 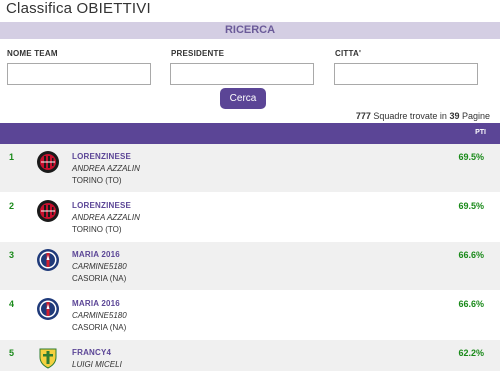 What do you see at coordinates (363, 116) in the screenshot?
I see `teams-count: 777` at bounding box center [363, 116].